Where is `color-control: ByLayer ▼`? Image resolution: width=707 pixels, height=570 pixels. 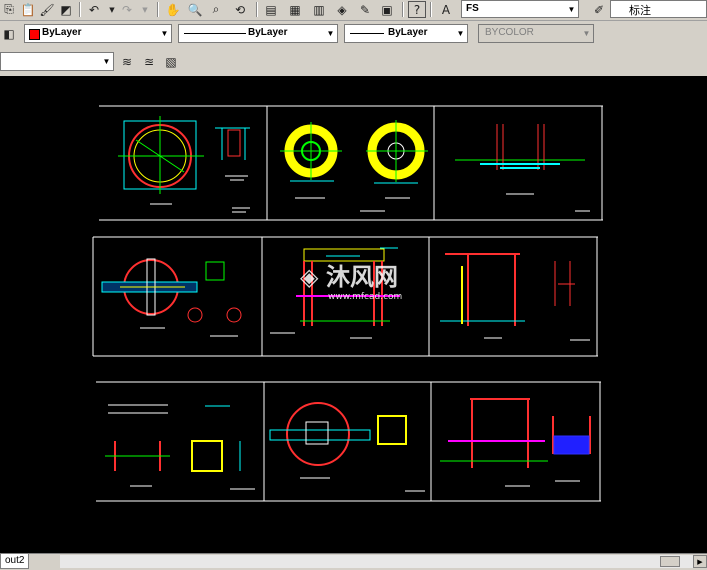 color-control: ByLayer ▼ is located at coordinates (98, 33).